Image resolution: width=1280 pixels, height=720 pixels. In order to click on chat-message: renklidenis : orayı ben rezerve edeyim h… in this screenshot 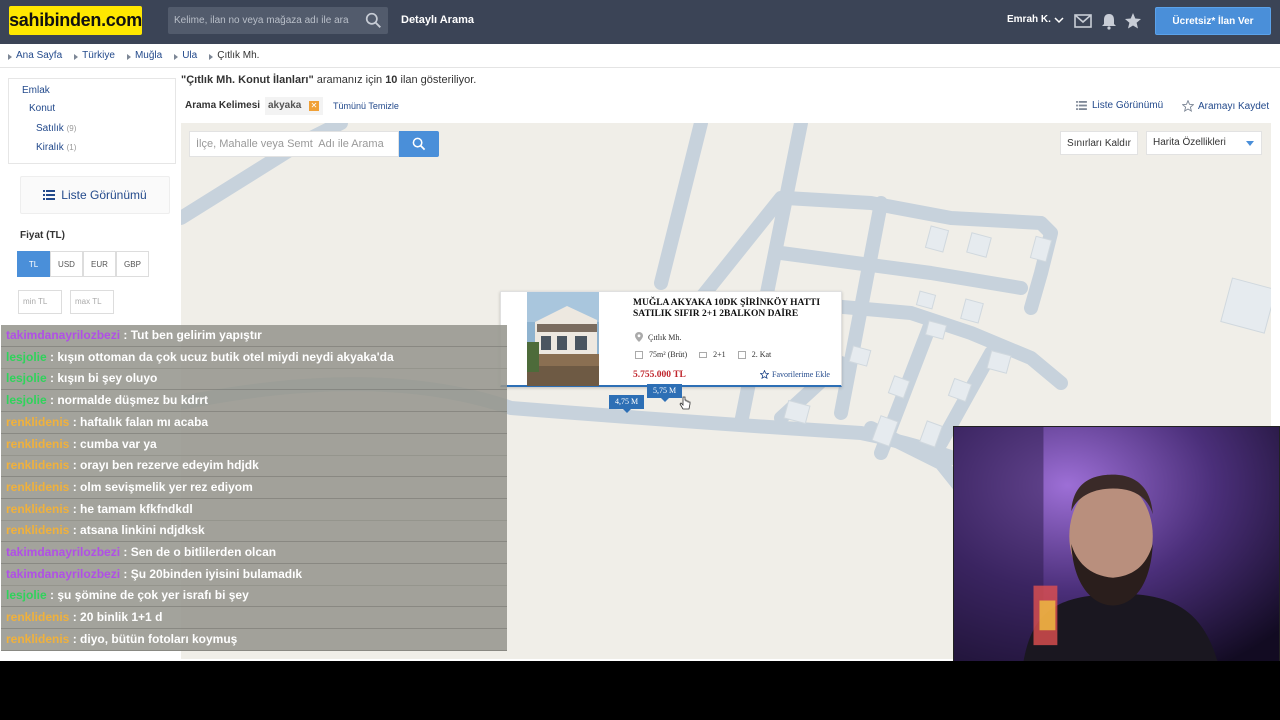, I will do `click(254, 466)`.